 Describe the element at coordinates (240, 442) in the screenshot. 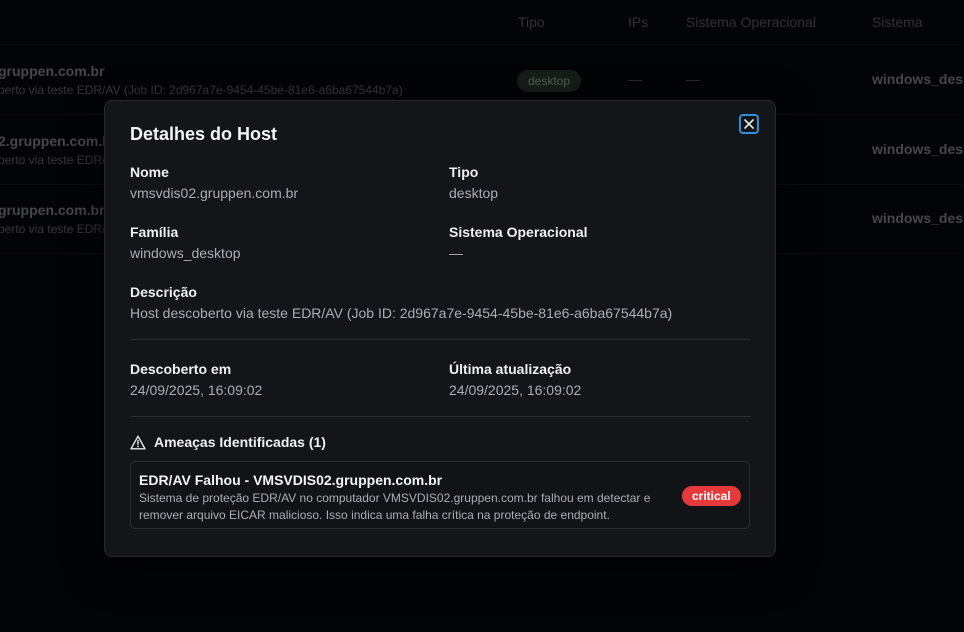

I see `threats-title: Ameaças Identificadas (1)` at that location.